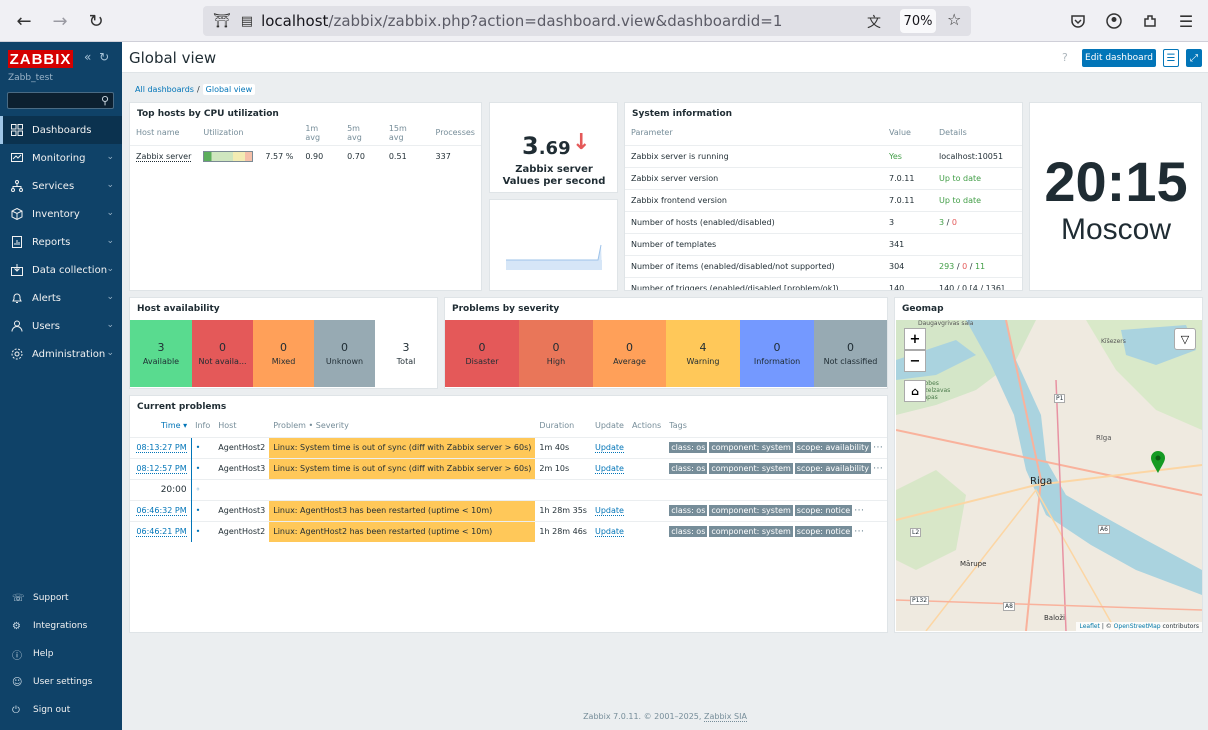  I want to click on search-icon: ⚲, so click(105, 100).